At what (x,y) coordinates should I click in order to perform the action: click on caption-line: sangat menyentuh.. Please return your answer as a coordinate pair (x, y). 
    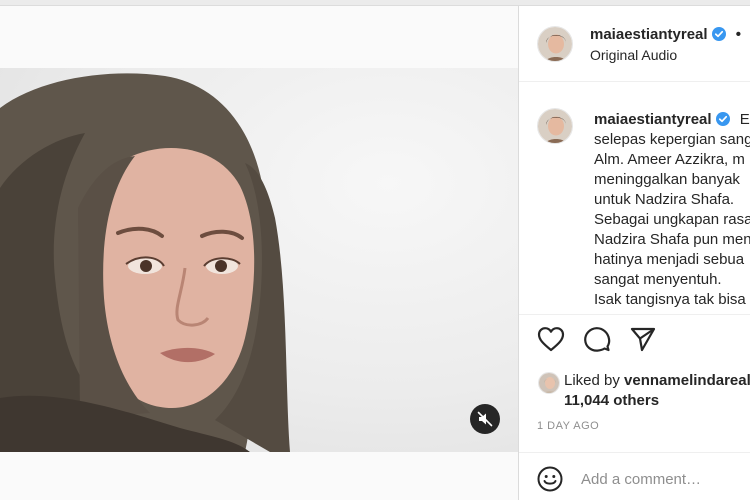
    Looking at the image, I should click on (658, 279).